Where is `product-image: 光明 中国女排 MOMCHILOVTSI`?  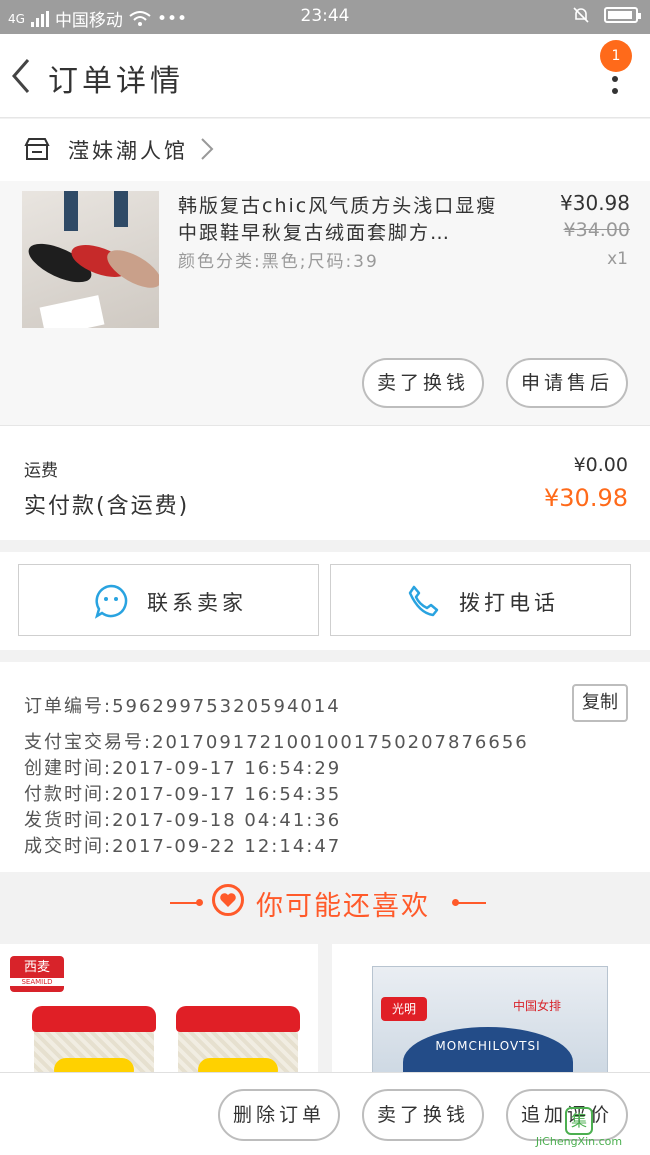 product-image: 光明 中国女排 MOMCHILOVTSI is located at coordinates (490, 1025).